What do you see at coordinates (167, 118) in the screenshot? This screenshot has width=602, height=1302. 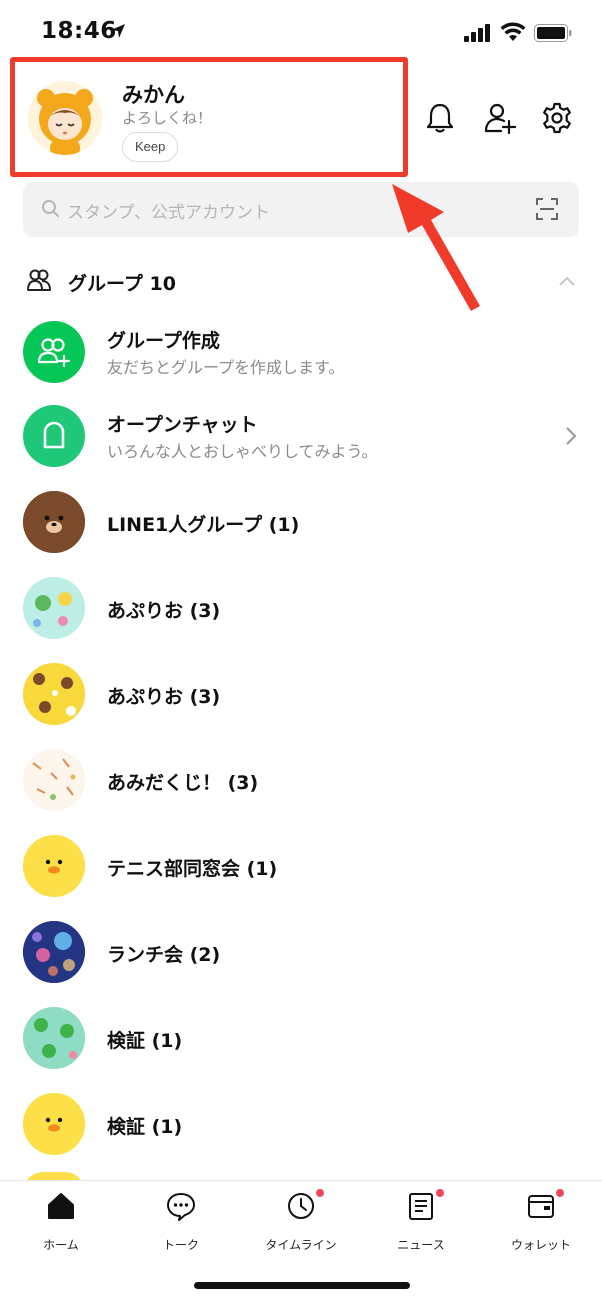 I see `profile-status-message: よろしくね！` at bounding box center [167, 118].